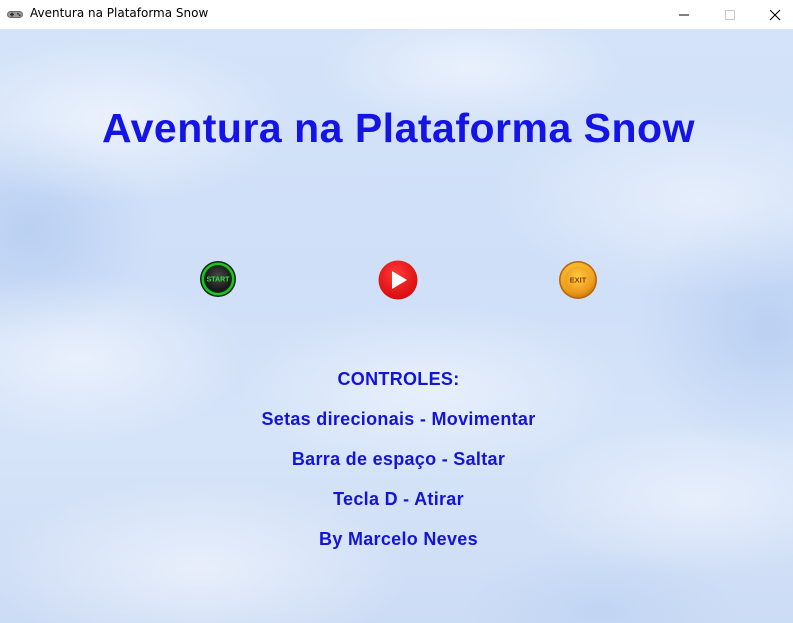 The image size is (793, 623). Describe the element at coordinates (398, 539) in the screenshot. I see `credit-text: By Marcelo Neves` at that location.